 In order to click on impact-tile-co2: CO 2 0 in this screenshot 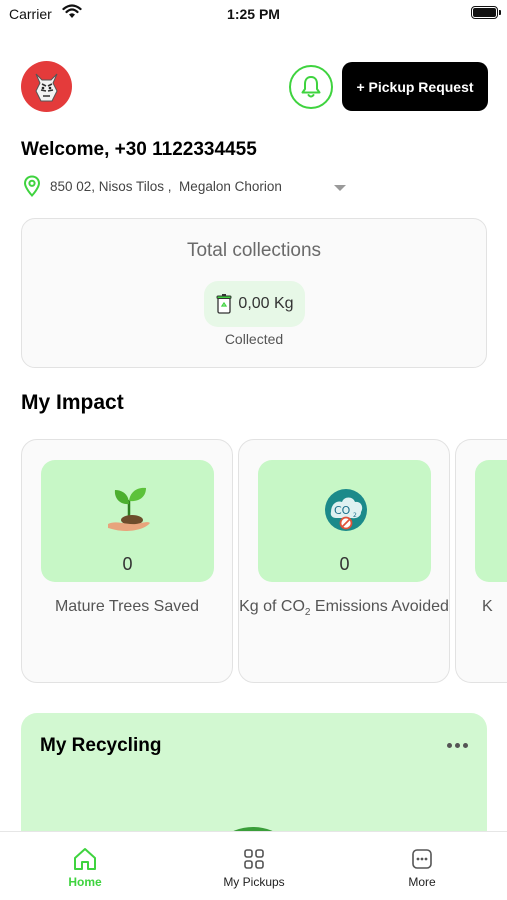, I will do `click(344, 521)`.